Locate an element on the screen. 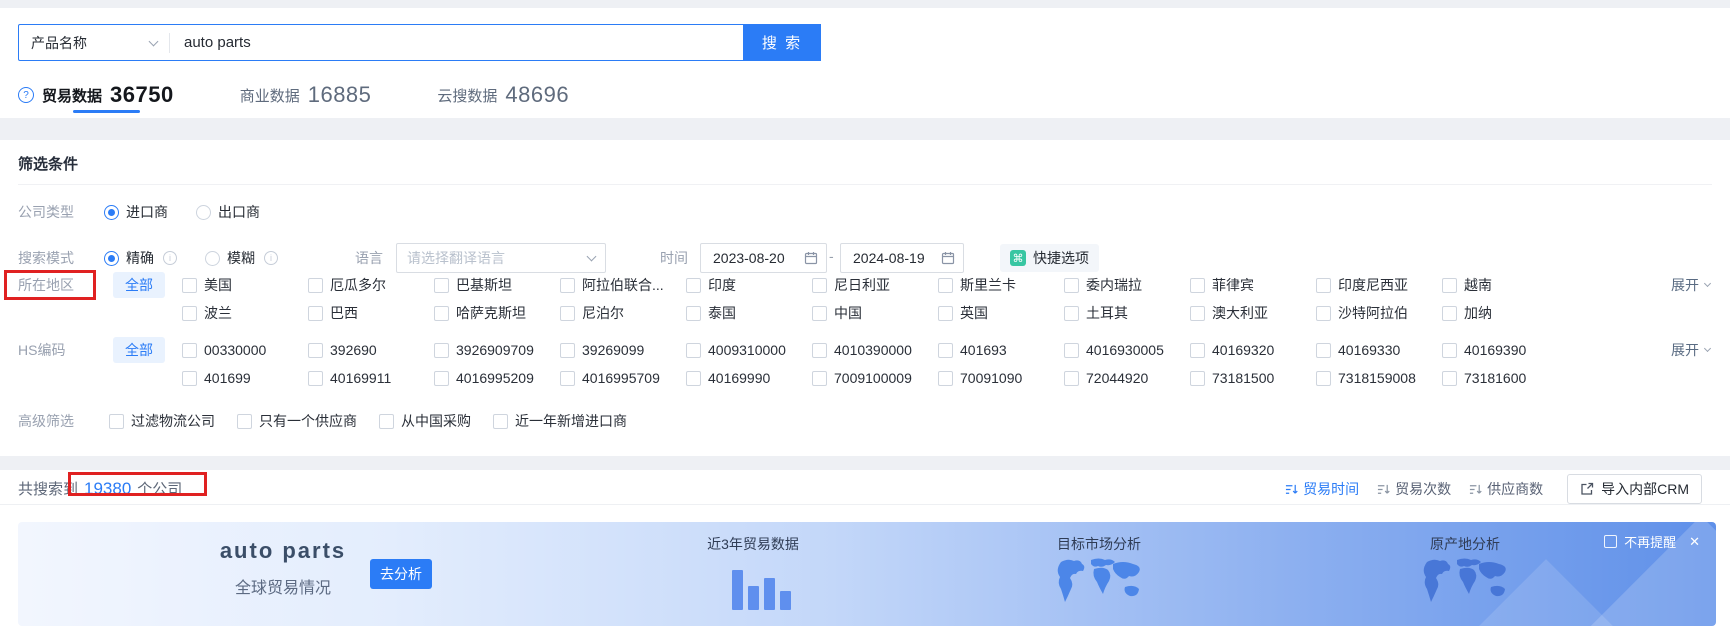  radio-exporter: 出口商 is located at coordinates (228, 212).